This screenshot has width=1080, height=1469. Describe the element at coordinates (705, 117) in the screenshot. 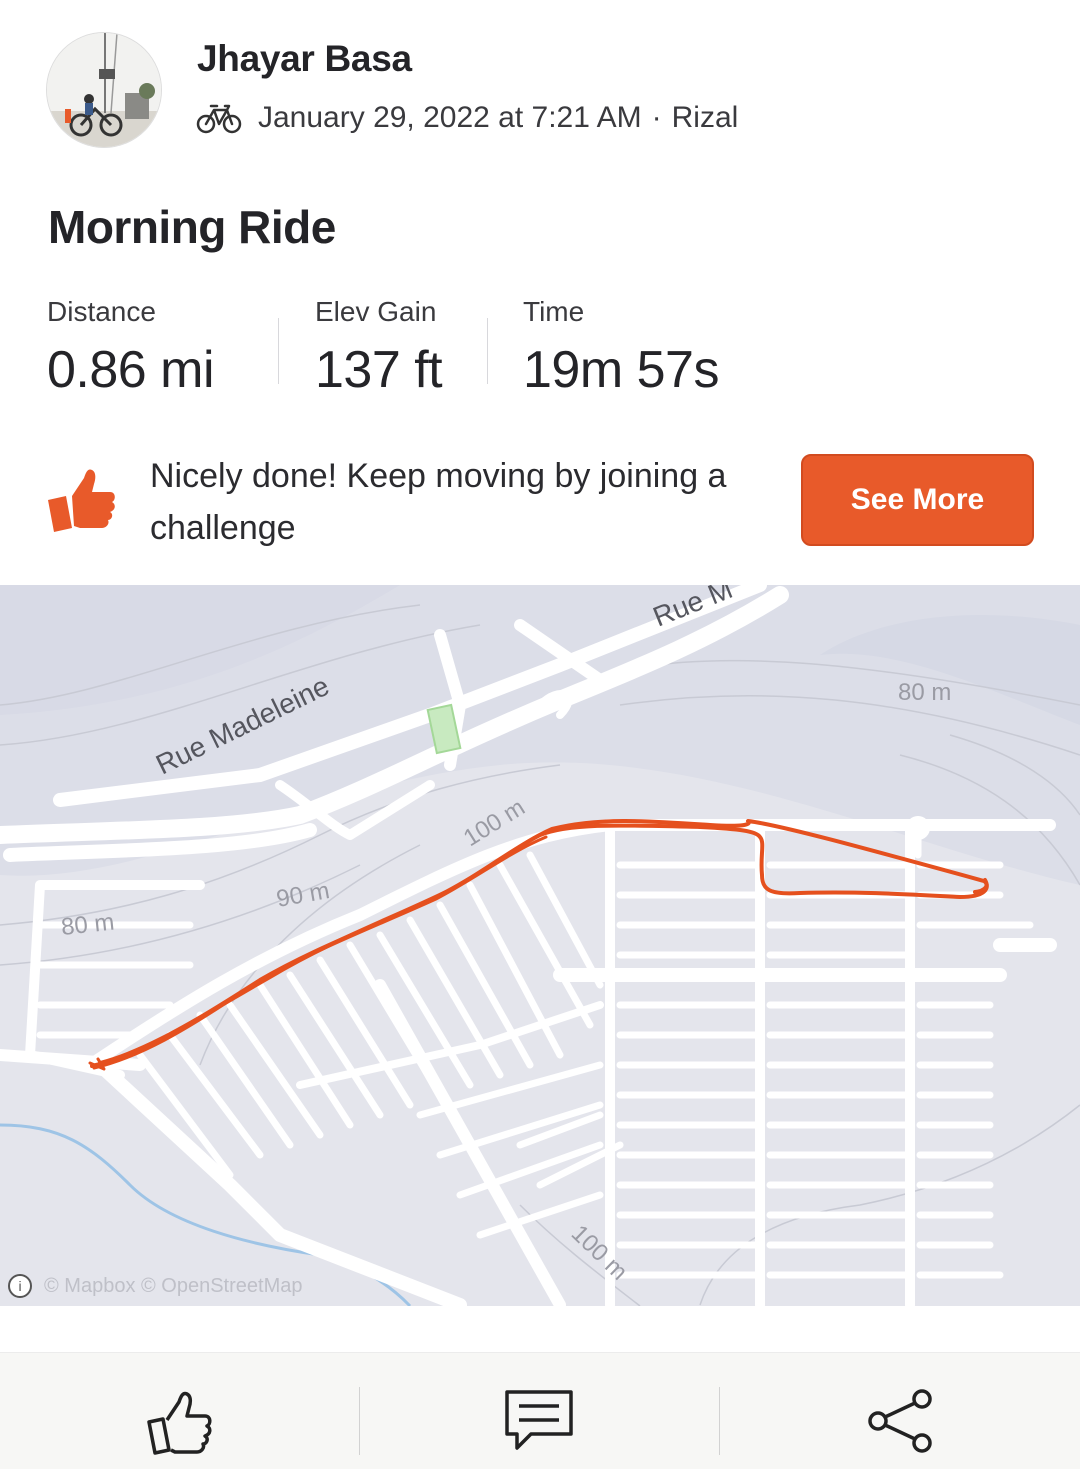

I see `activity-location: Rizal` at that location.